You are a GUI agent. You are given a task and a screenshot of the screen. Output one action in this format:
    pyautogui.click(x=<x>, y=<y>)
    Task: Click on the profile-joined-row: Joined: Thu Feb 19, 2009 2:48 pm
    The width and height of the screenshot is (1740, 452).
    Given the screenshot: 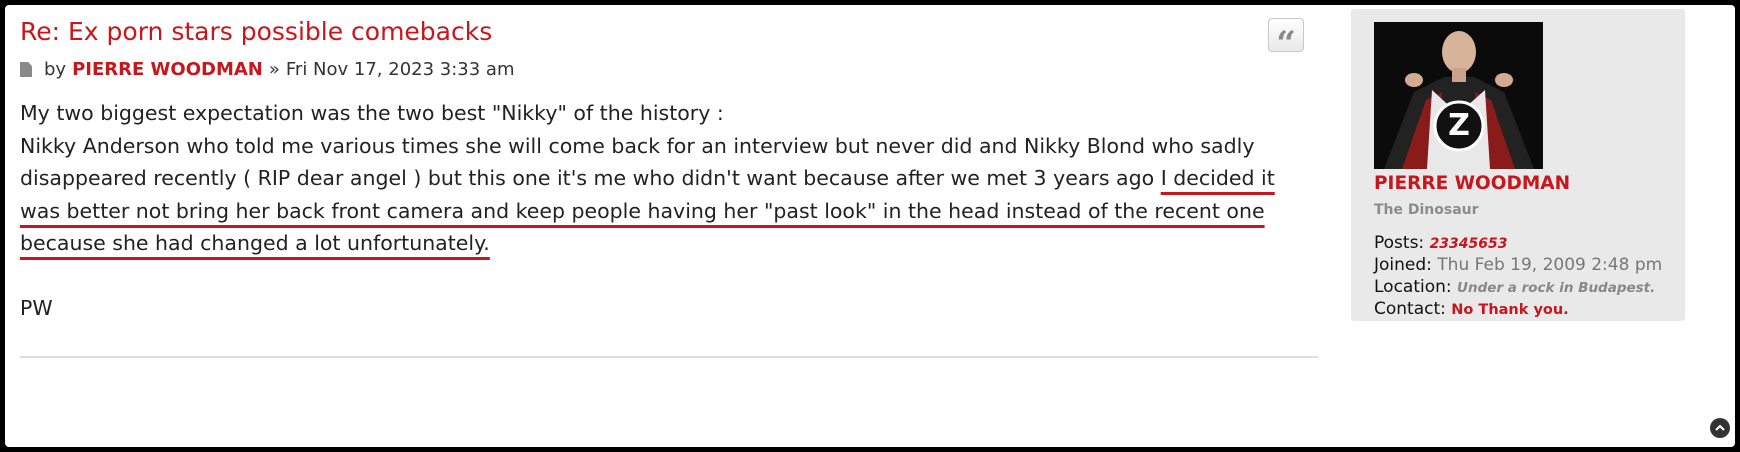 What is the action you would take?
    pyautogui.click(x=1518, y=265)
    